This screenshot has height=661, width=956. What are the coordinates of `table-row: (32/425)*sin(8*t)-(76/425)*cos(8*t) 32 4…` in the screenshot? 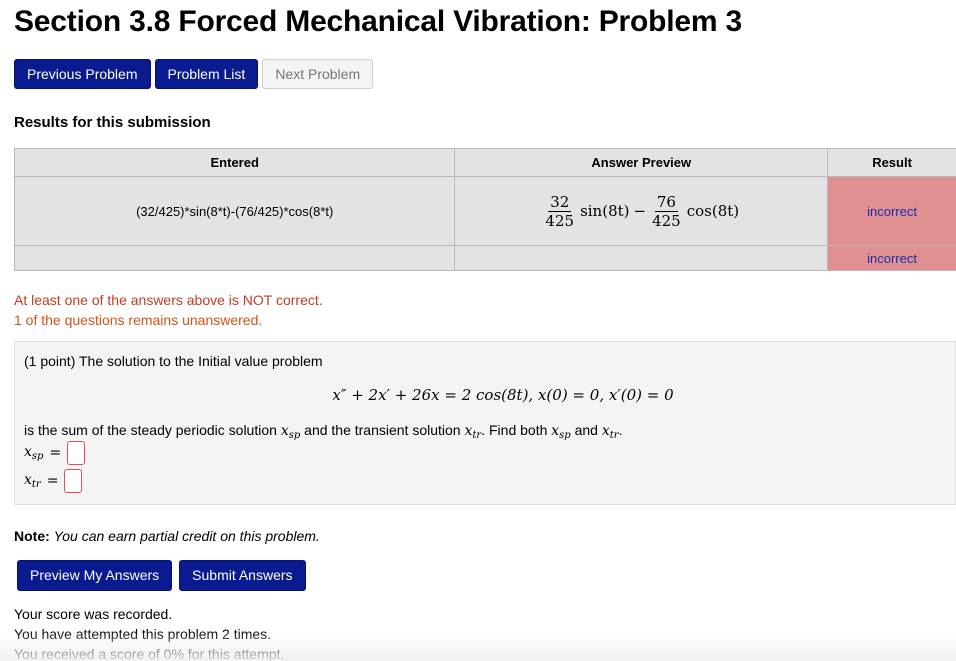 It's located at (484, 211).